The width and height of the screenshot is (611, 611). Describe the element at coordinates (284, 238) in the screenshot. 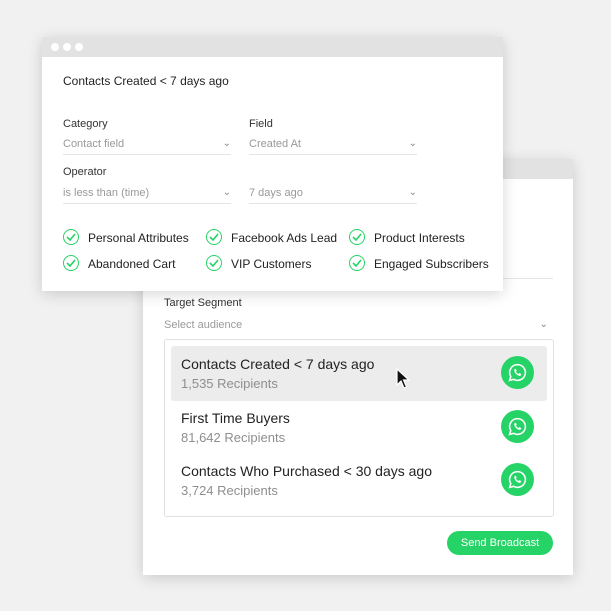

I see `tag-label: Facebook Ads Lead` at that location.